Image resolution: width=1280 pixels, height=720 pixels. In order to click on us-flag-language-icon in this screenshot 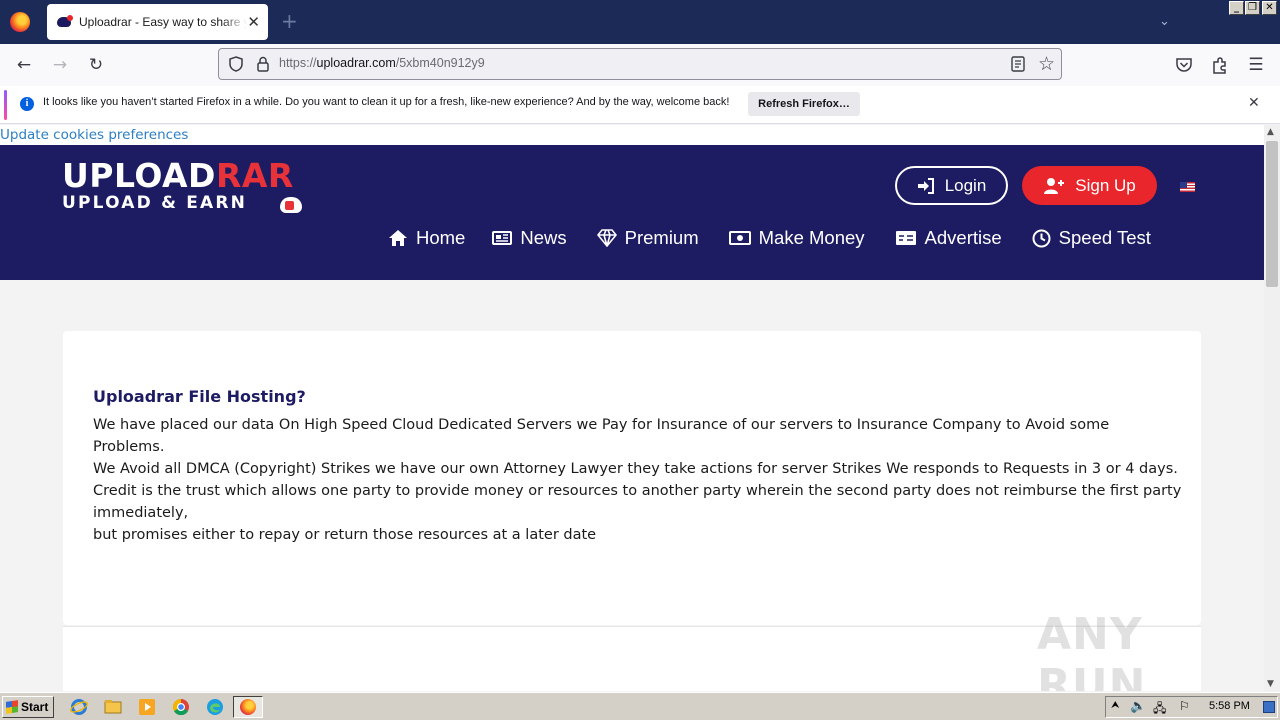, I will do `click(1187, 187)`.